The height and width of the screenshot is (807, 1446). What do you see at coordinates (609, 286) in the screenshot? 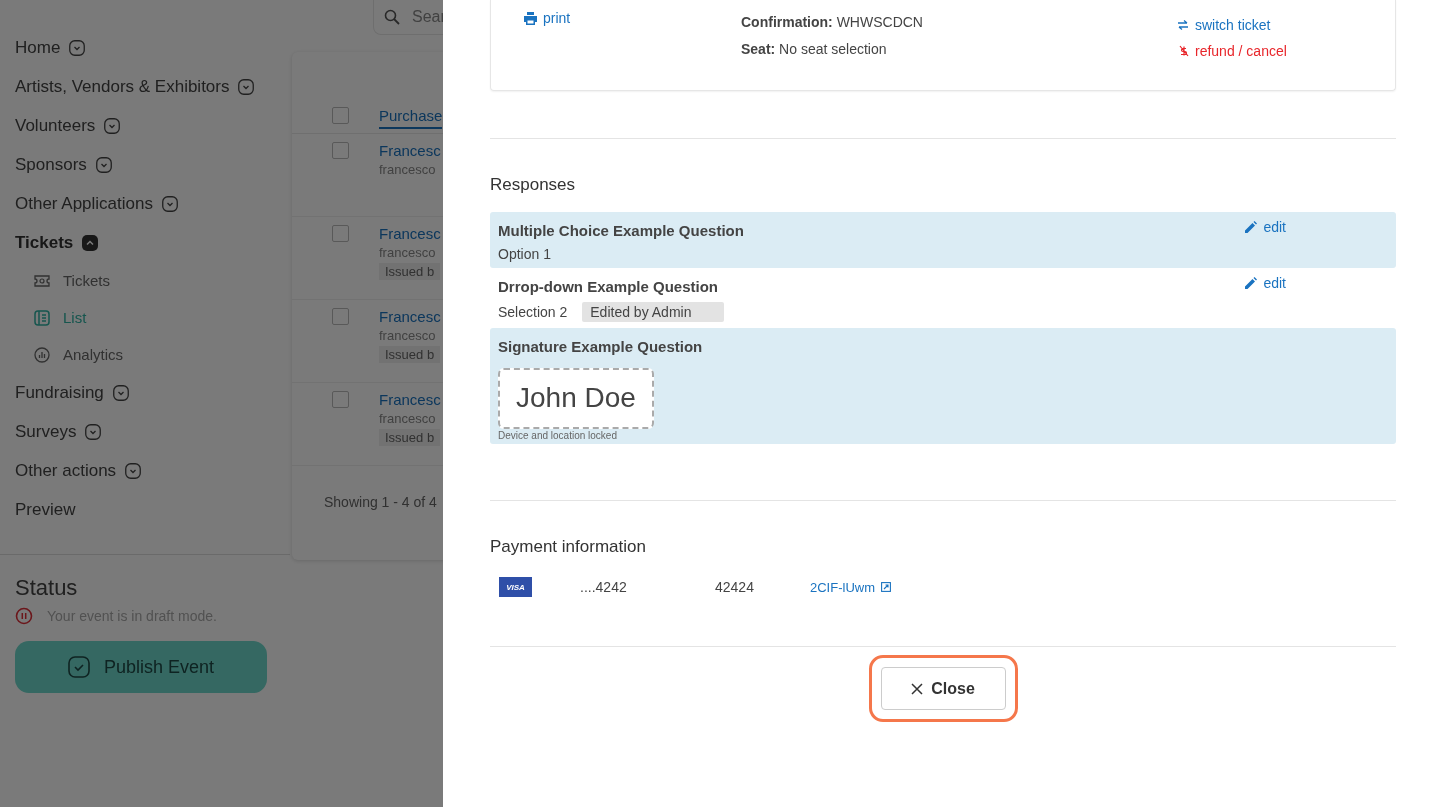
I see `question-text: Drrop-down Example Question` at bounding box center [609, 286].